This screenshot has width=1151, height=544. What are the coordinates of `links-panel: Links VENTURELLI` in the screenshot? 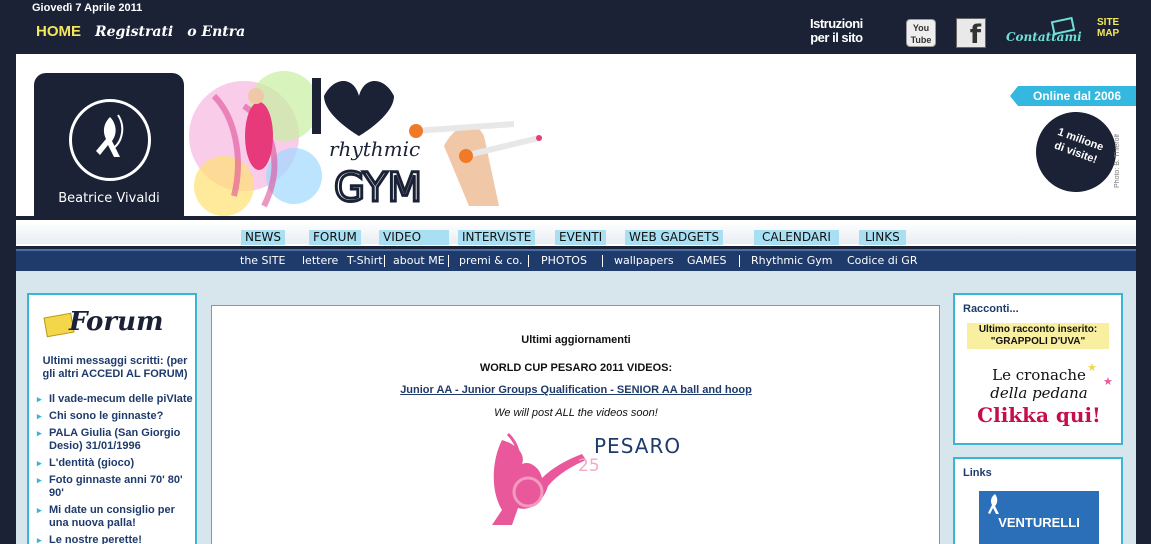 It's located at (1038, 500).